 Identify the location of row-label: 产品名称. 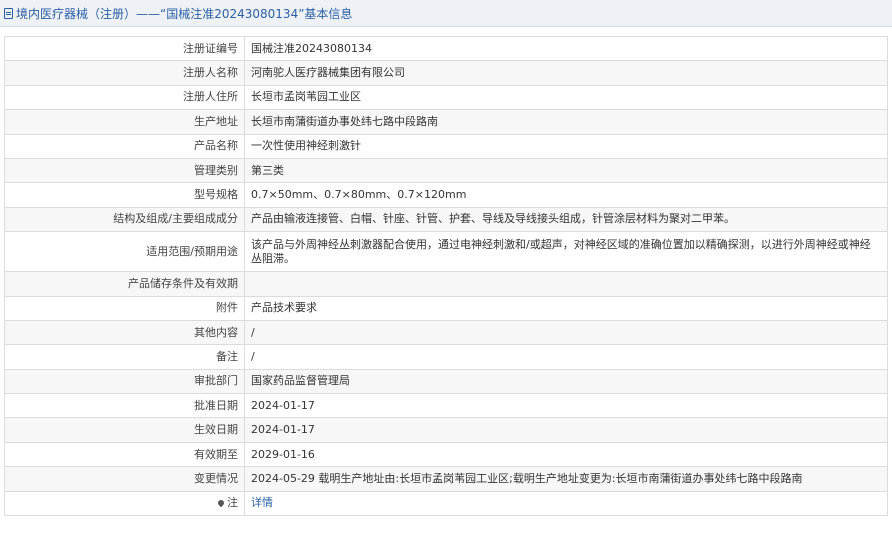
(124, 146).